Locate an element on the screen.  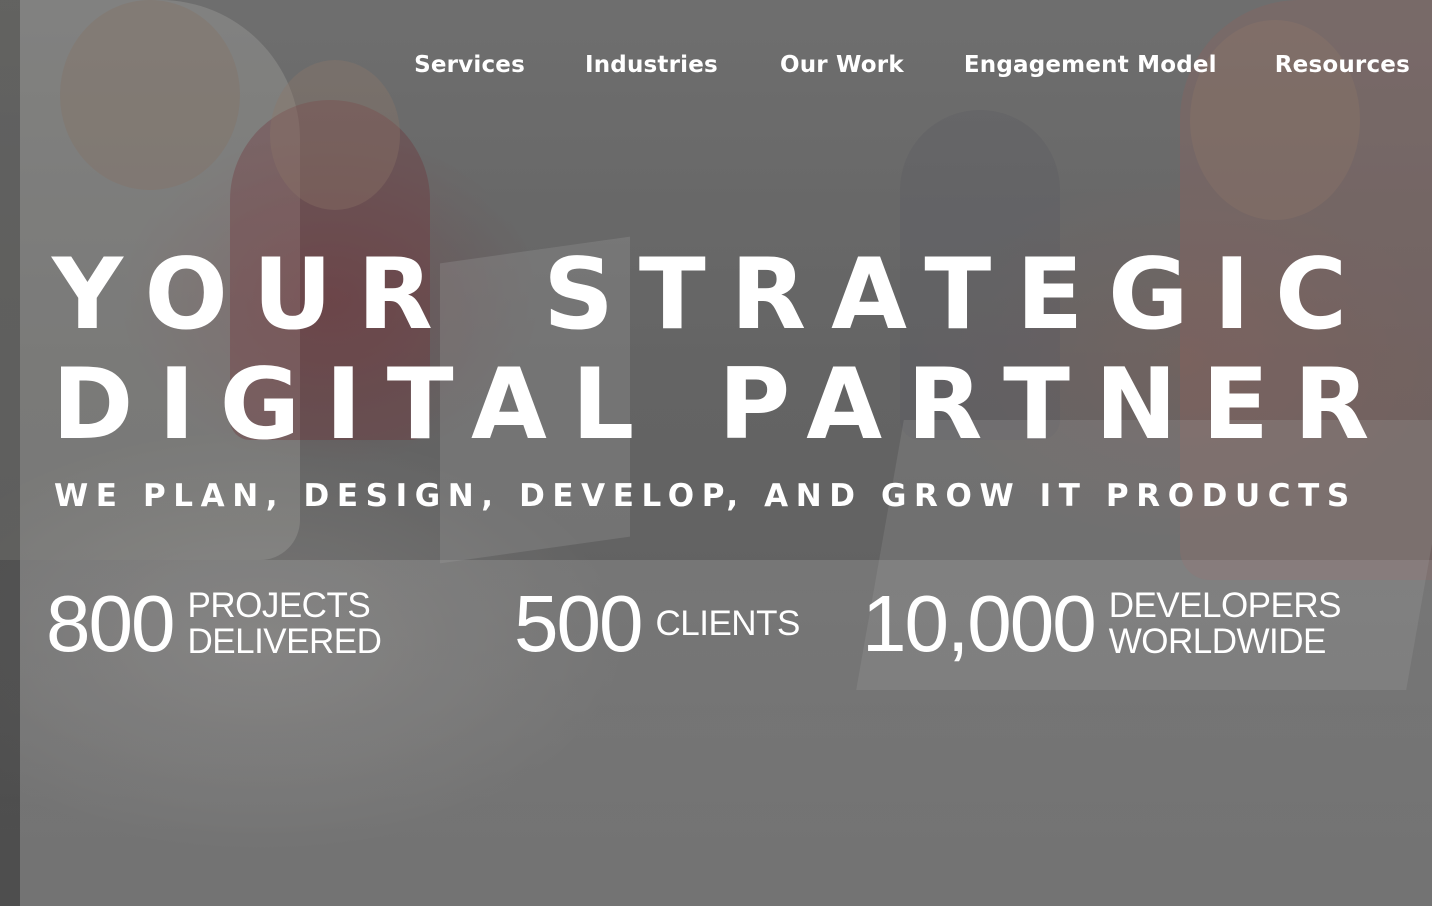
nav-item-services: Services is located at coordinates (469, 65).